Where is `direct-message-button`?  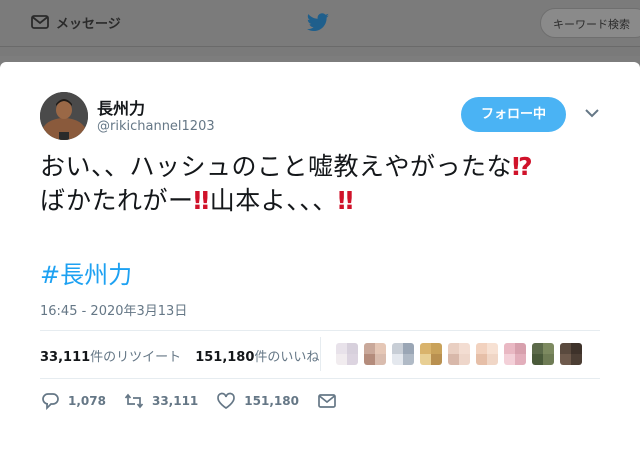 direct-message-button is located at coordinates (327, 401).